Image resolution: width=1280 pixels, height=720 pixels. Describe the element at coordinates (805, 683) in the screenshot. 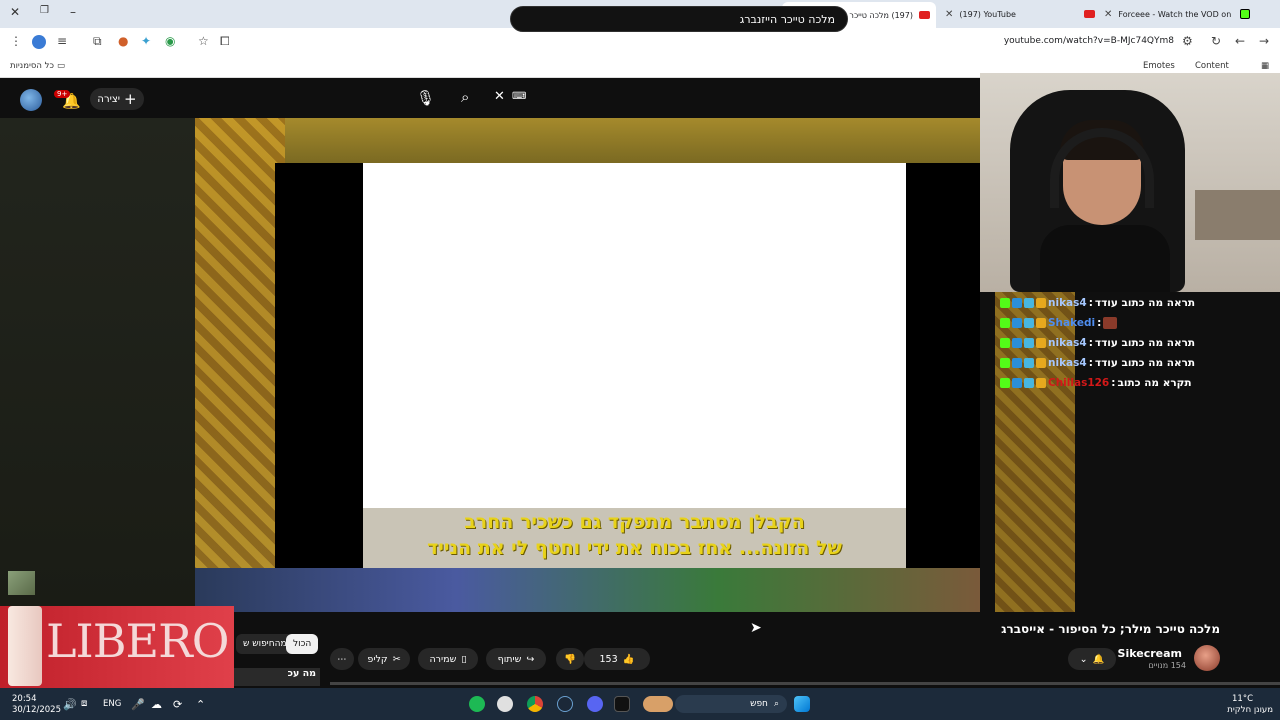

I see `progress-track` at that location.